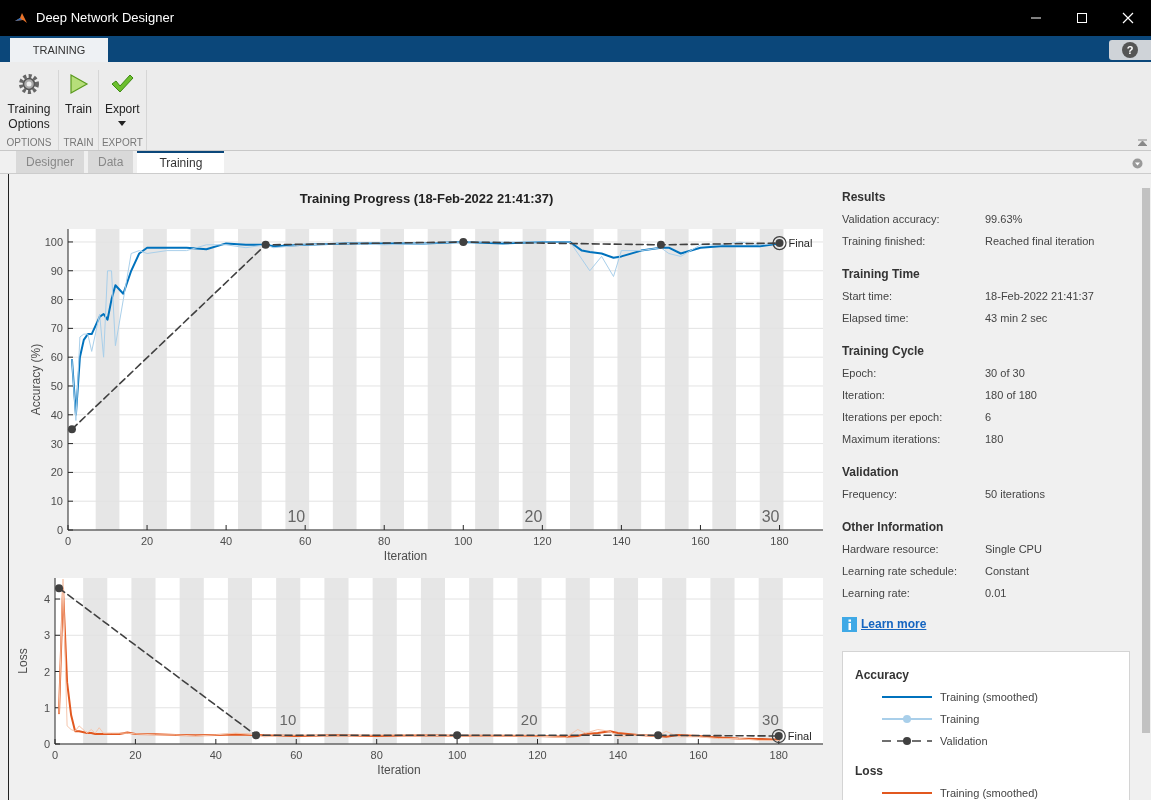 The image size is (1151, 800). I want to click on group-label: TRAIN, so click(78, 143).